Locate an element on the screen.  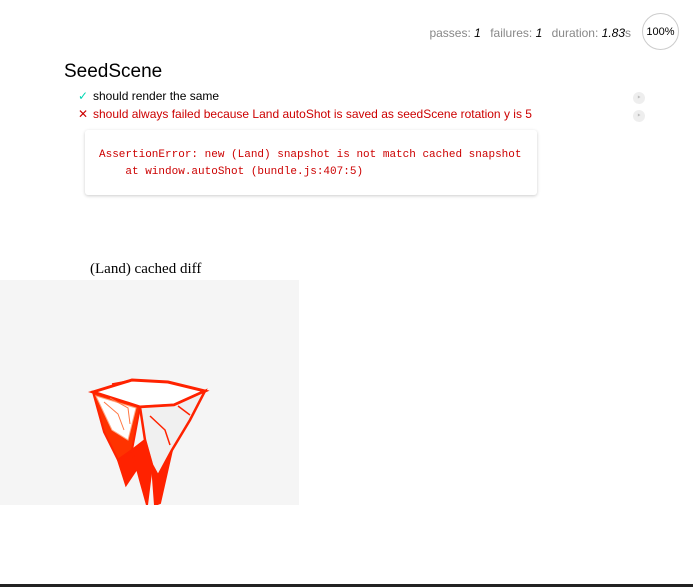
test-passed: ✓ should render the same is located at coordinates (148, 96).